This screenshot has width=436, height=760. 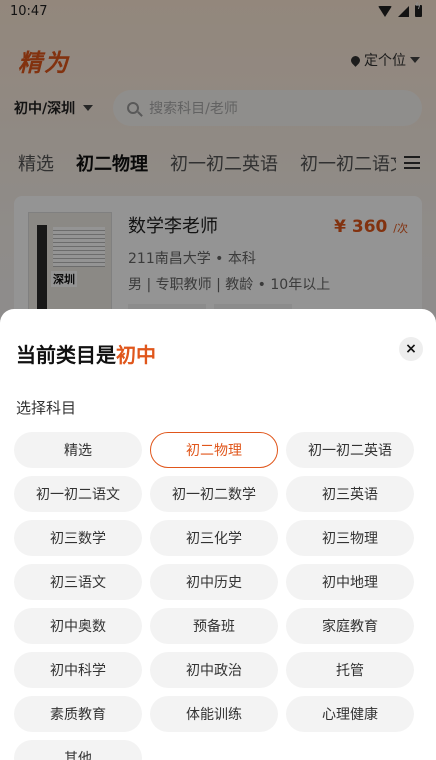 What do you see at coordinates (350, 626) in the screenshot?
I see `subject-option: 家庭教育` at bounding box center [350, 626].